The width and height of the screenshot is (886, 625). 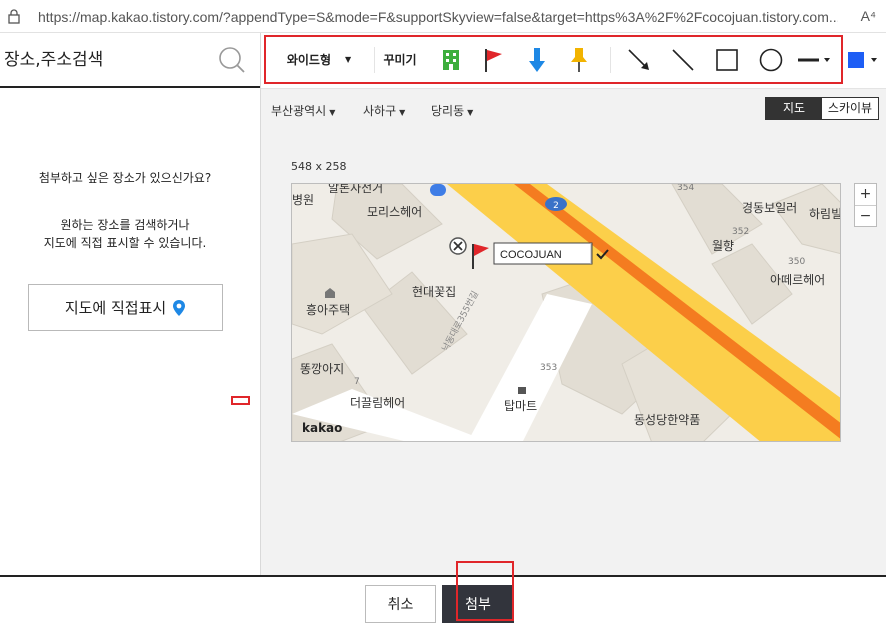 I want to click on map-type-toggle: 지도 스카이뷰, so click(x=822, y=108).